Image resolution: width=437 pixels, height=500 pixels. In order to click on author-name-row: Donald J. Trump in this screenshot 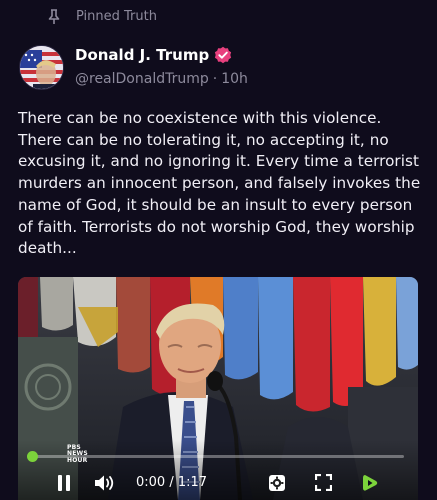, I will do `click(153, 55)`.